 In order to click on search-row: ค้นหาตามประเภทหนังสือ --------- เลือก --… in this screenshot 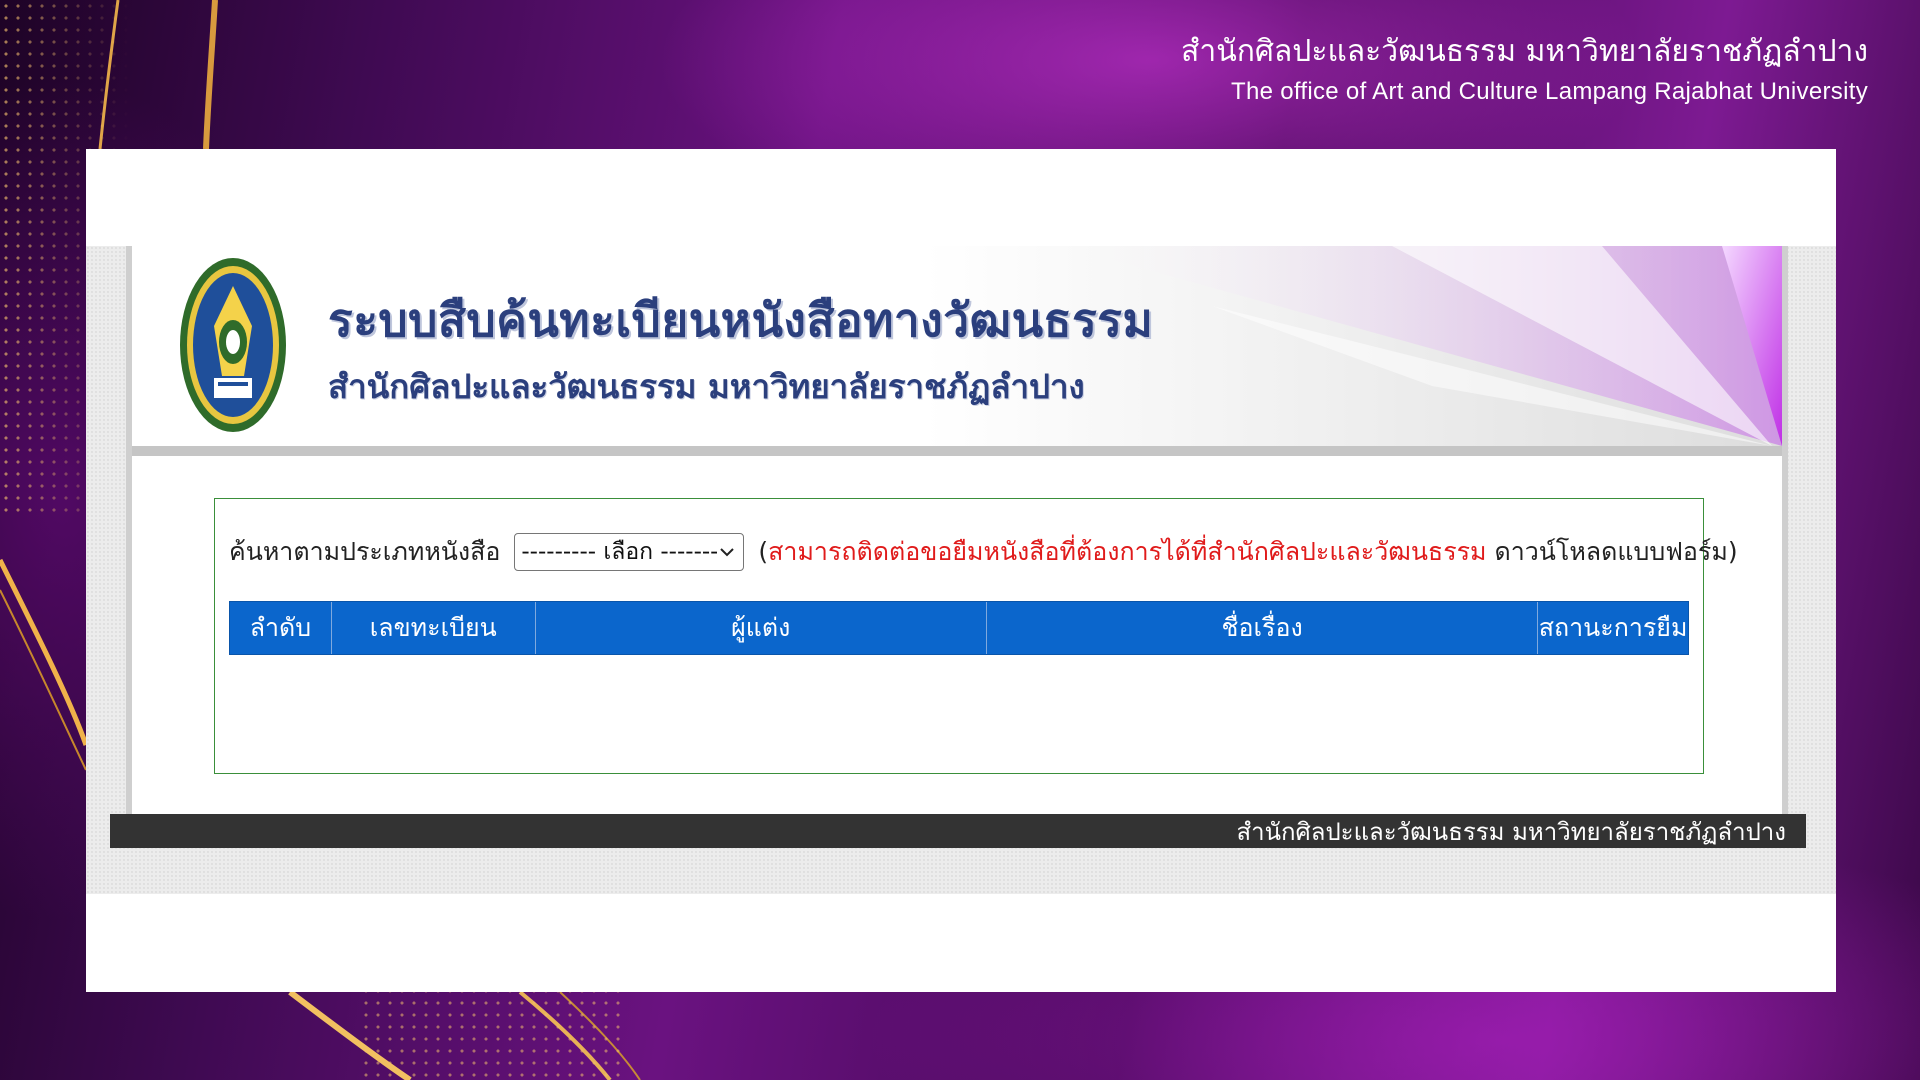, I will do `click(983, 552)`.